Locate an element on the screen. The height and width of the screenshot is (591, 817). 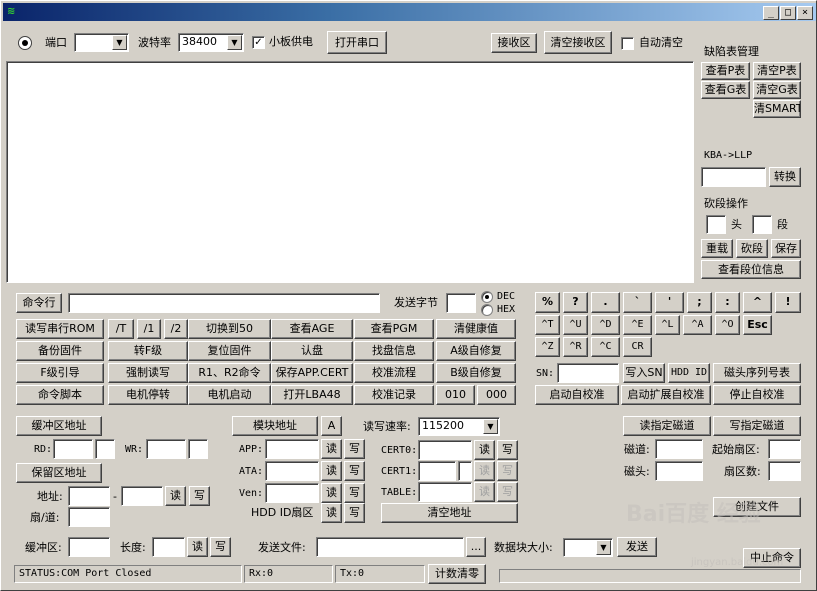
sector-count-input is located at coordinates (784, 471).